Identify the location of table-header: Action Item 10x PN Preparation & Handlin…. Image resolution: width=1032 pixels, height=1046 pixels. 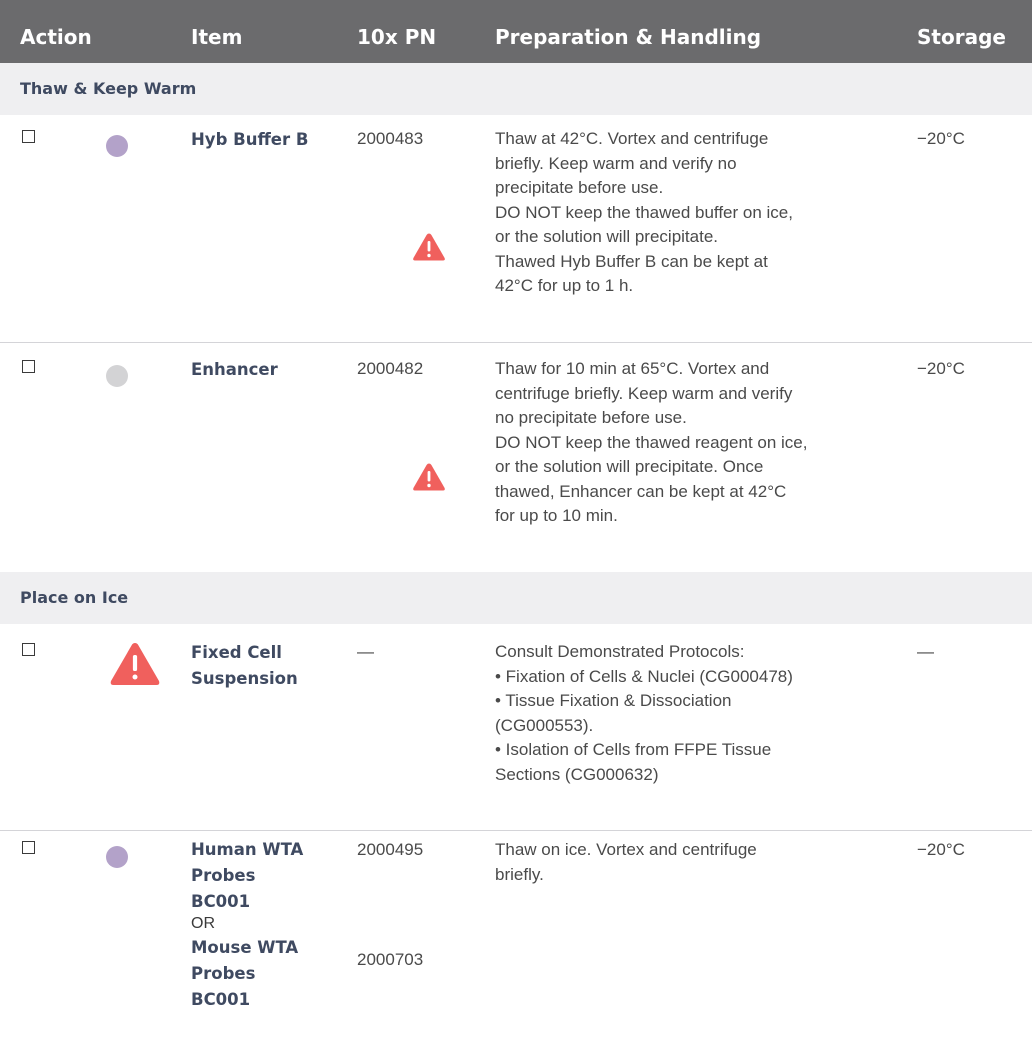
(516, 31).